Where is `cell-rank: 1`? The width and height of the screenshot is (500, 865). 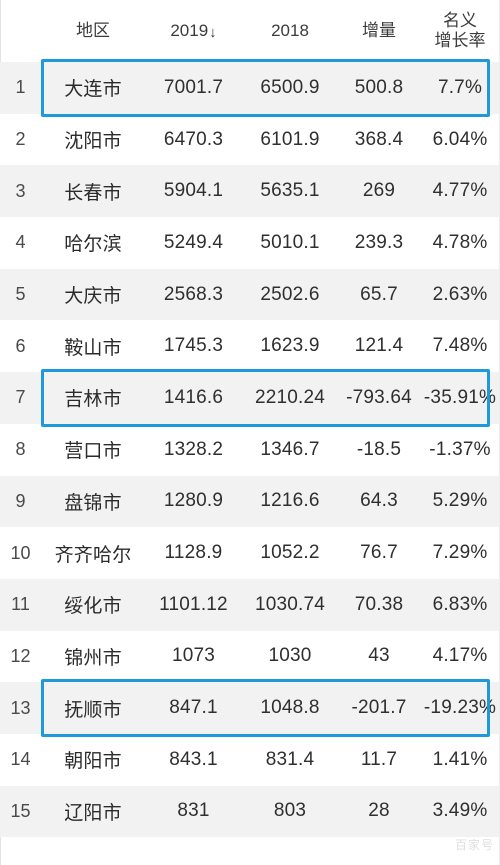
cell-rank: 1 is located at coordinates (20, 88).